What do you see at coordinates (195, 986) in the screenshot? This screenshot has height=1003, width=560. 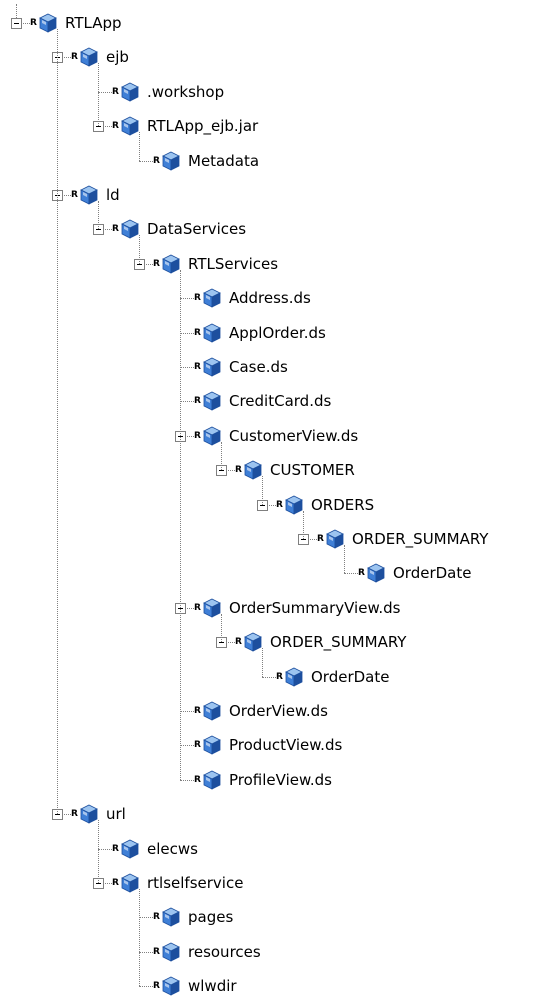 I see `tree-node: Rwlwdir` at bounding box center [195, 986].